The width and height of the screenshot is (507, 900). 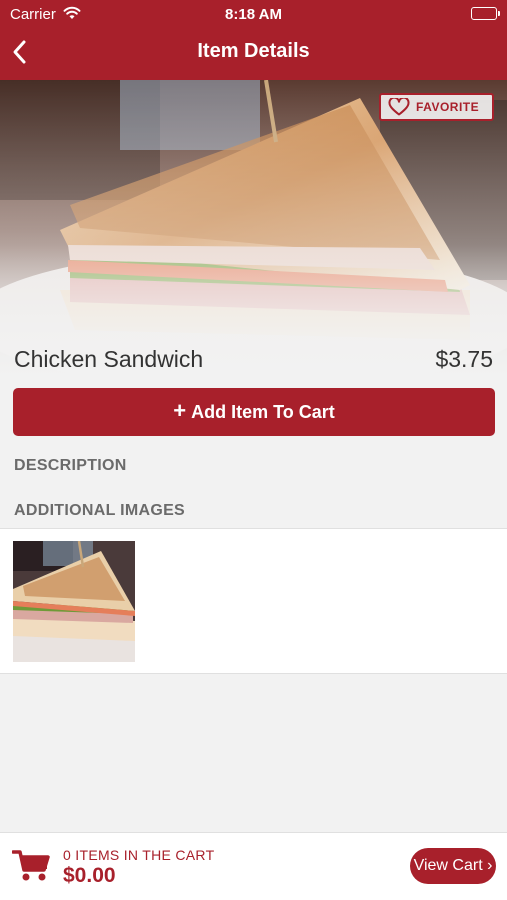 What do you see at coordinates (100, 510) in the screenshot?
I see `additional-images-heading: ADDITIONAL IMAGES` at bounding box center [100, 510].